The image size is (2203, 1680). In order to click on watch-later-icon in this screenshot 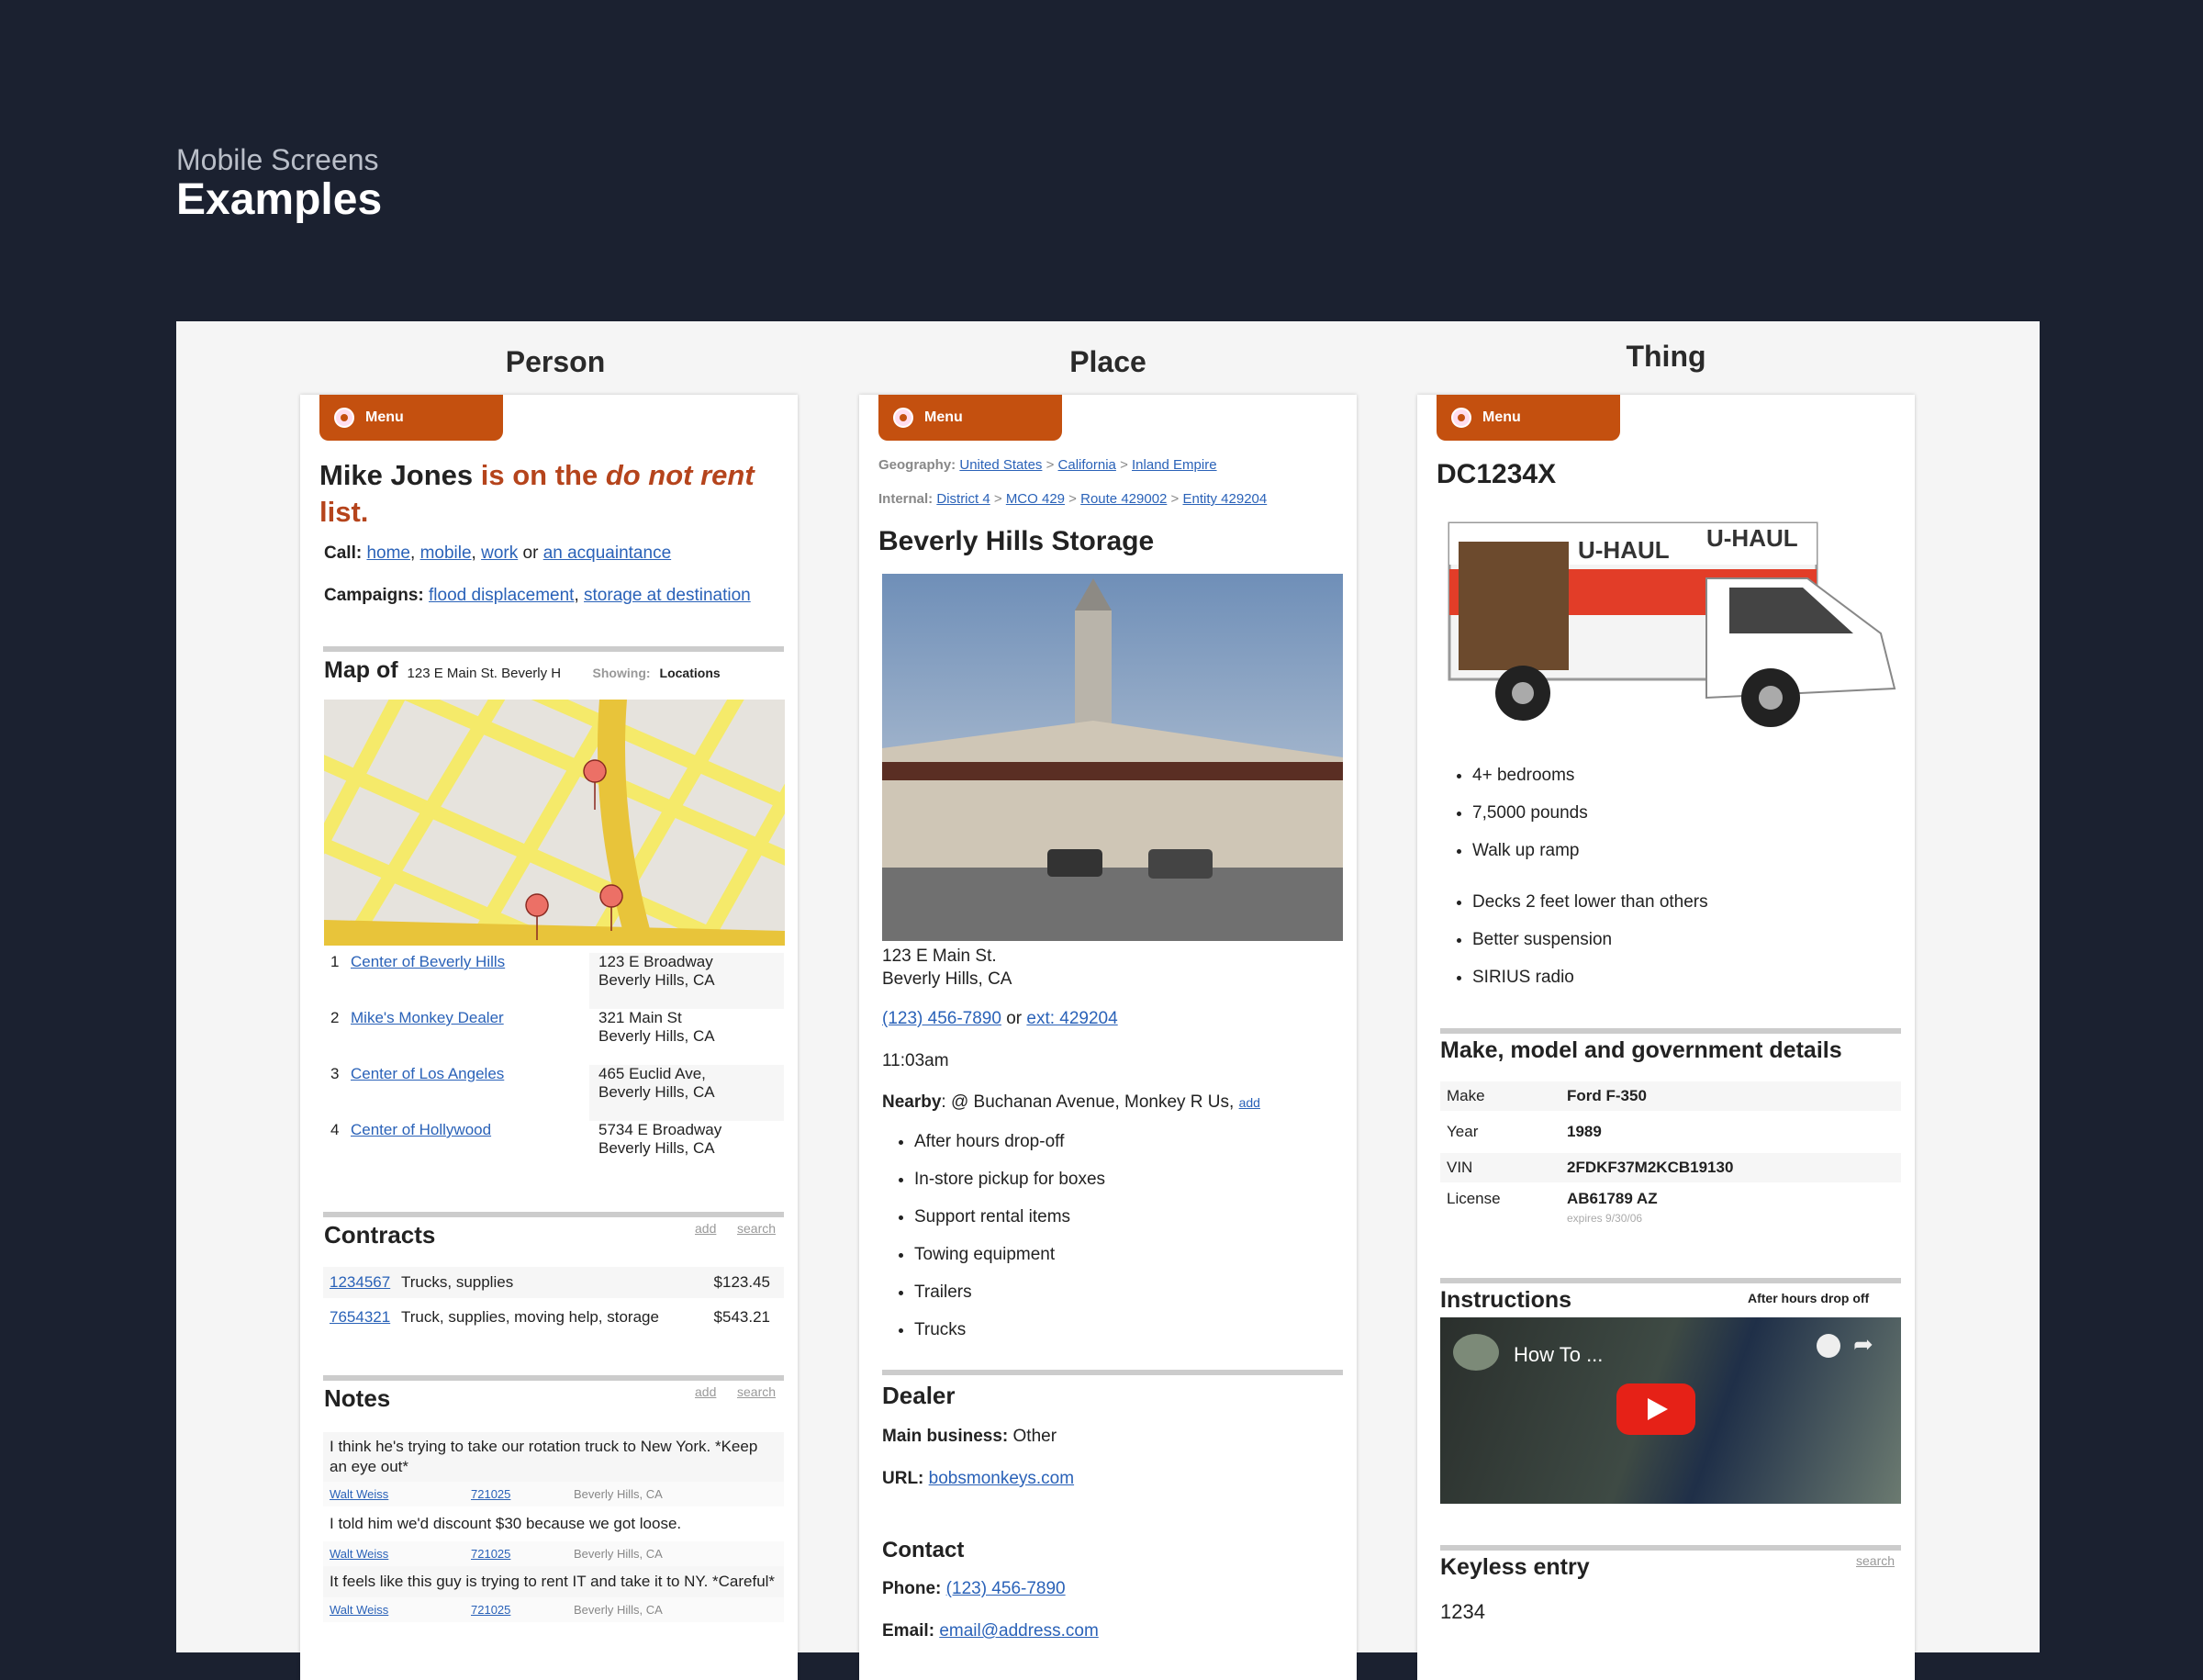, I will do `click(1829, 1346)`.